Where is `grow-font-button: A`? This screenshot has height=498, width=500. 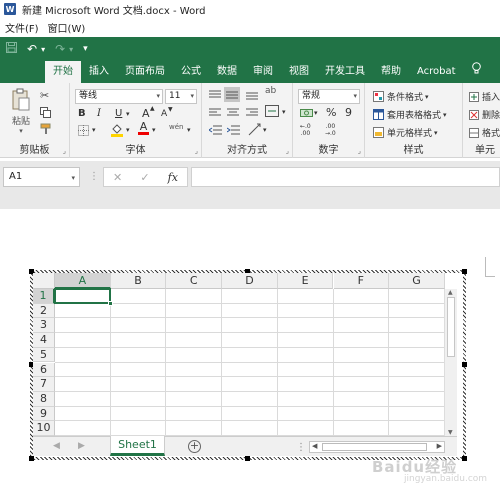 grow-font-button: A is located at coordinates (146, 113).